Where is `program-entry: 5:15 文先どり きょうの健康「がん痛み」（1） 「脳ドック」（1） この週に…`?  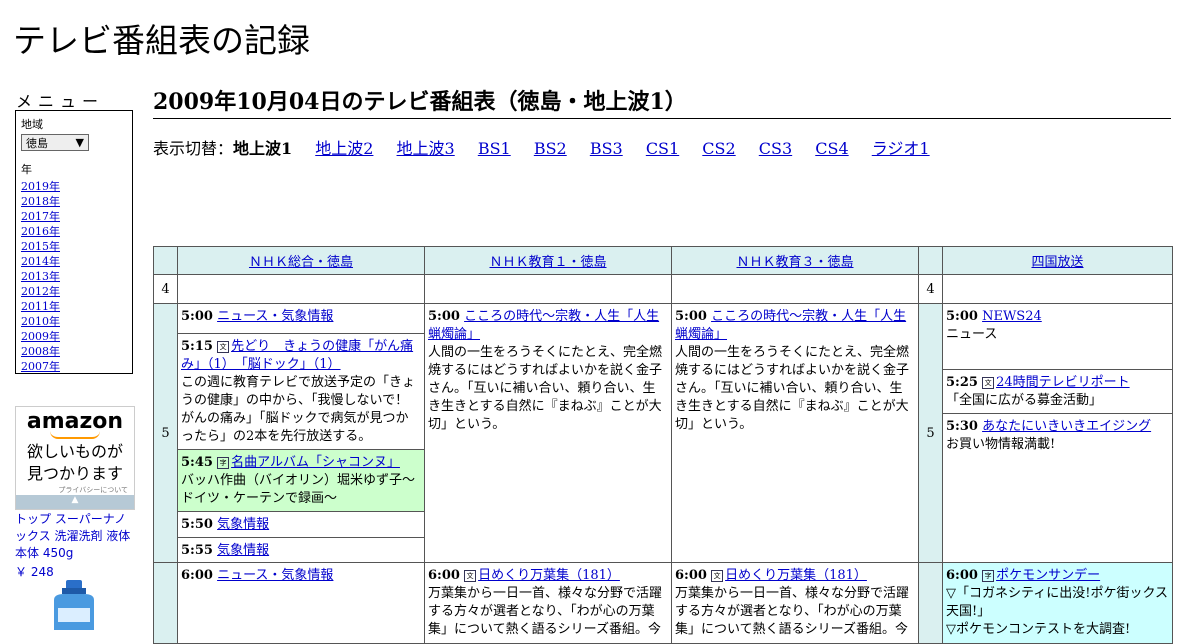
program-entry: 5:15 文先どり きょうの健康「がん痛み」（1） 「脳ドック」（1） この週に… is located at coordinates (301, 392).